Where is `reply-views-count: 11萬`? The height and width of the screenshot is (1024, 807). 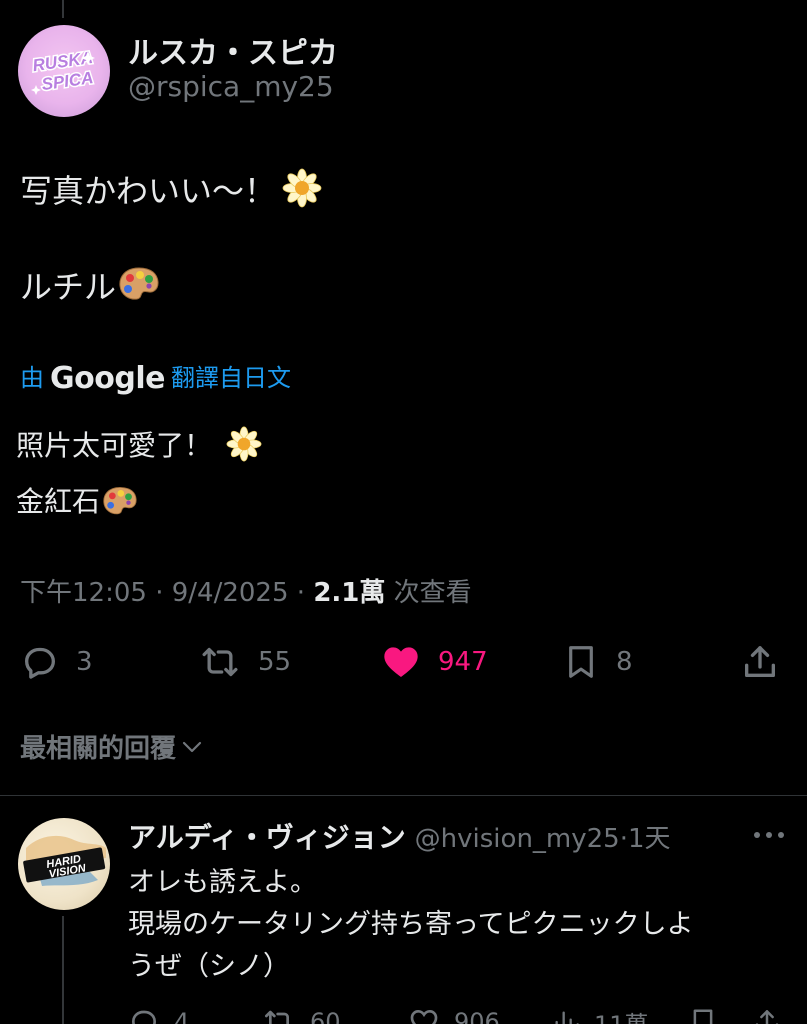 reply-views-count: 11萬 is located at coordinates (621, 1014).